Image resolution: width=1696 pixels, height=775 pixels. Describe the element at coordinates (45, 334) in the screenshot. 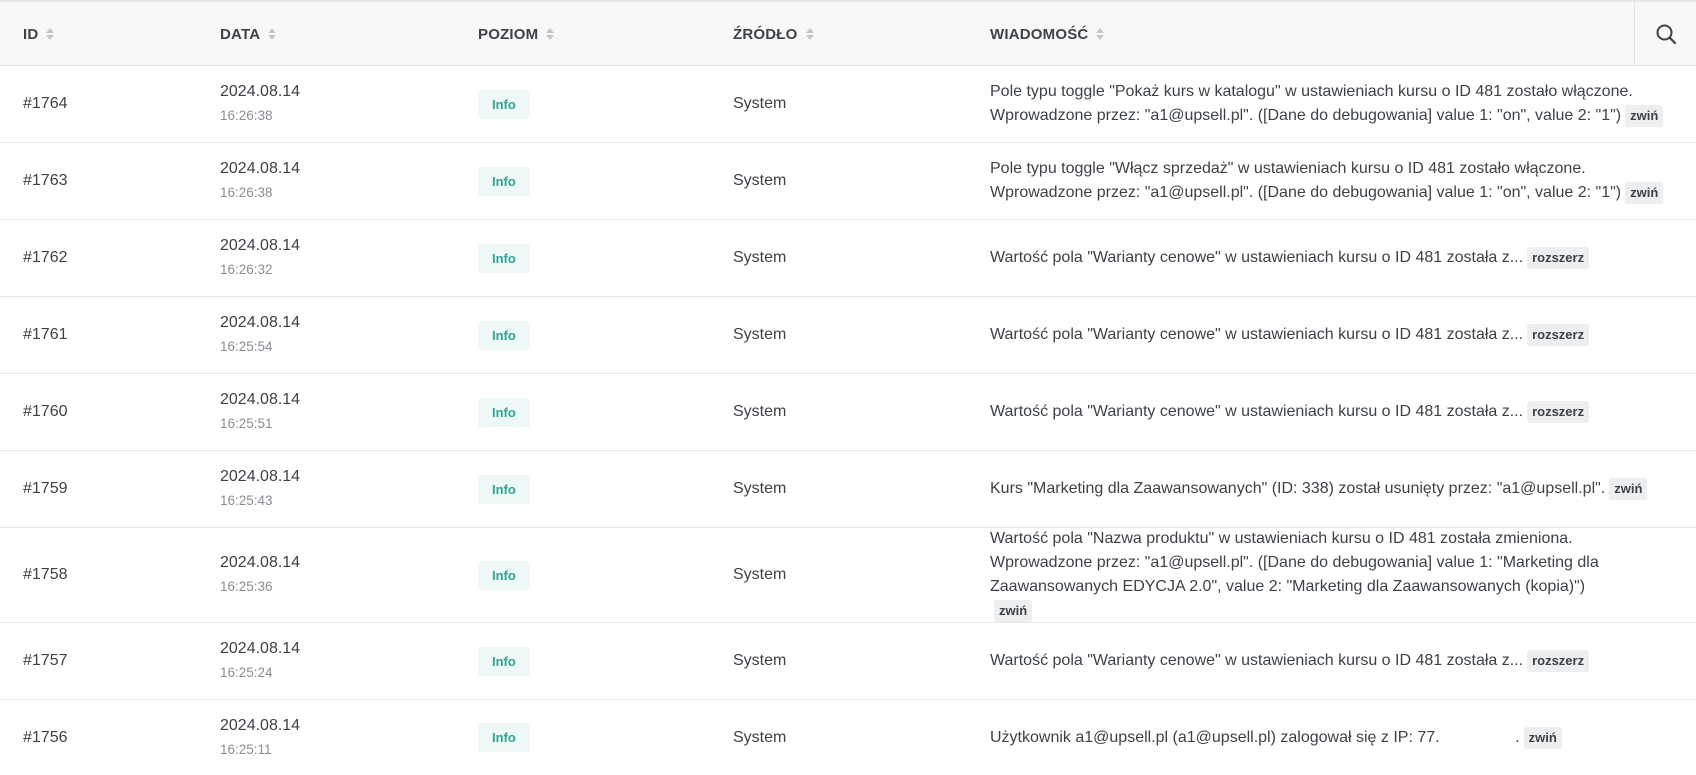

I see `row-id: #1761` at that location.